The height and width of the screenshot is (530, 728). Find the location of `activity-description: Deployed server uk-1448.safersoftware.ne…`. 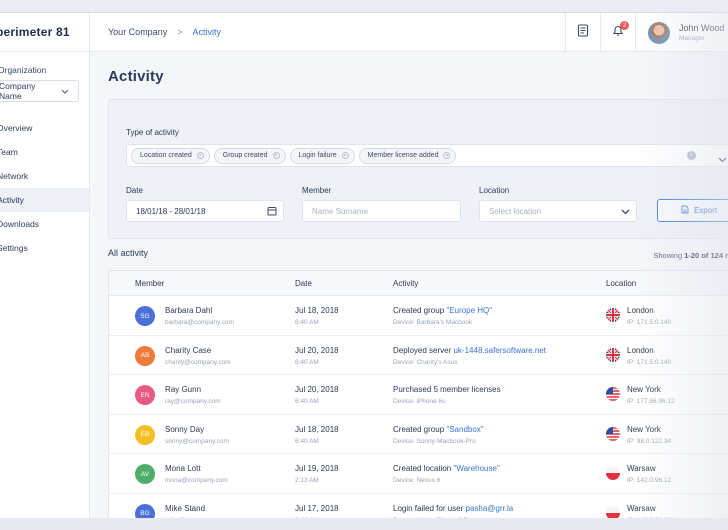

activity-description: Deployed server uk-1448.safersoftware.ne… is located at coordinates (469, 350).